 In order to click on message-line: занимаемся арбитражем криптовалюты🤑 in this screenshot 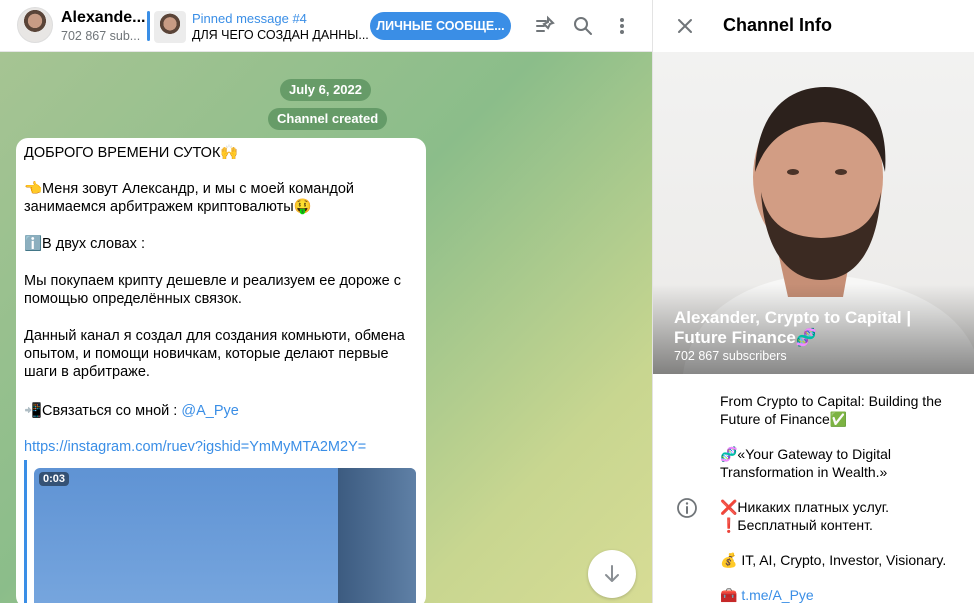, I will do `click(168, 207)`.